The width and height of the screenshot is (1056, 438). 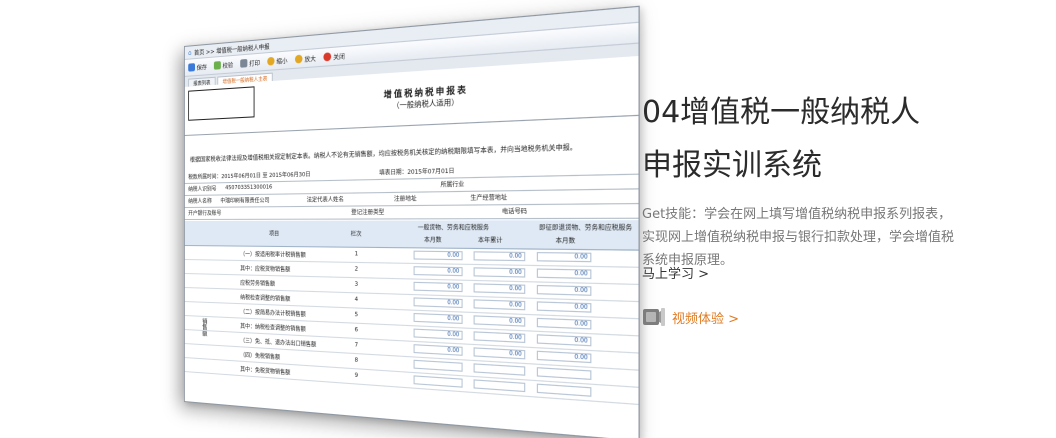 What do you see at coordinates (412, 125) in the screenshot?
I see `divider` at bounding box center [412, 125].